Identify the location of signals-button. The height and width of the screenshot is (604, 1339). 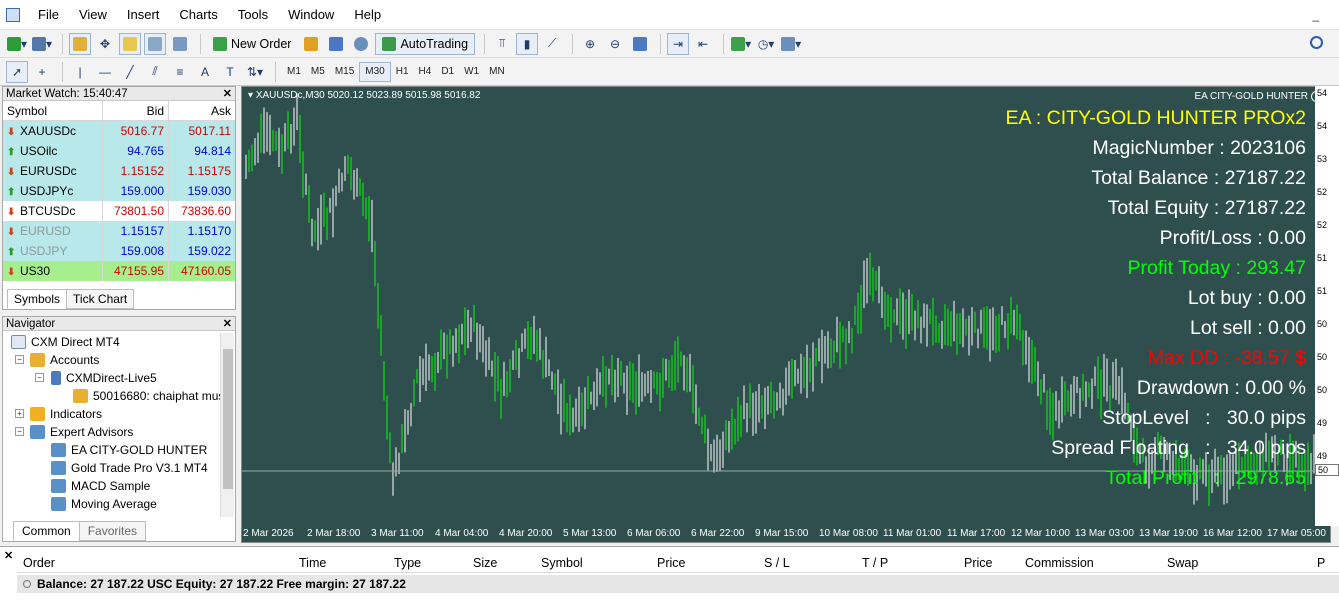
(361, 44).